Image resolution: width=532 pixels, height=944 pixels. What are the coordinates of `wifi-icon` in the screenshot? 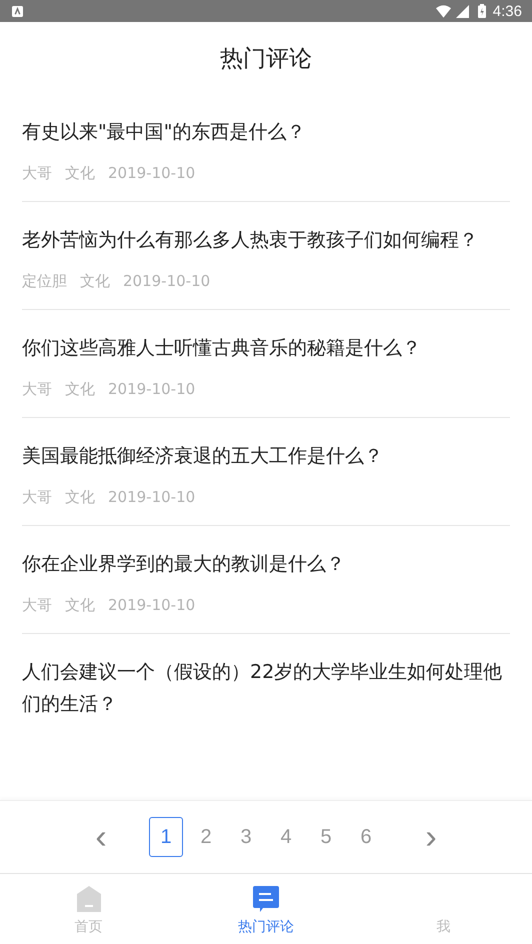 It's located at (443, 11).